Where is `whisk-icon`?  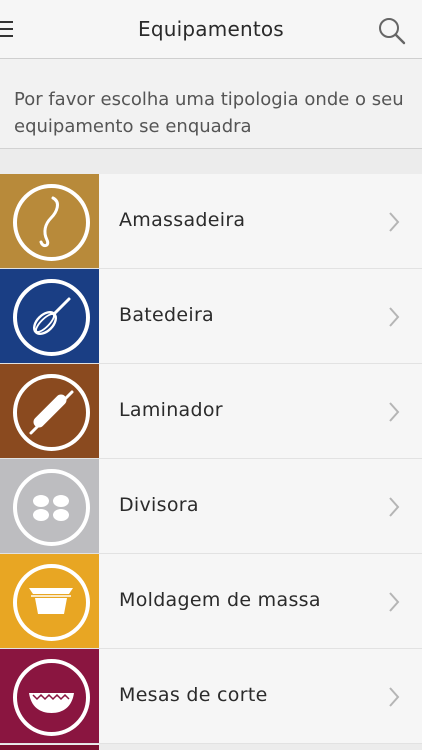 whisk-icon is located at coordinates (52, 316).